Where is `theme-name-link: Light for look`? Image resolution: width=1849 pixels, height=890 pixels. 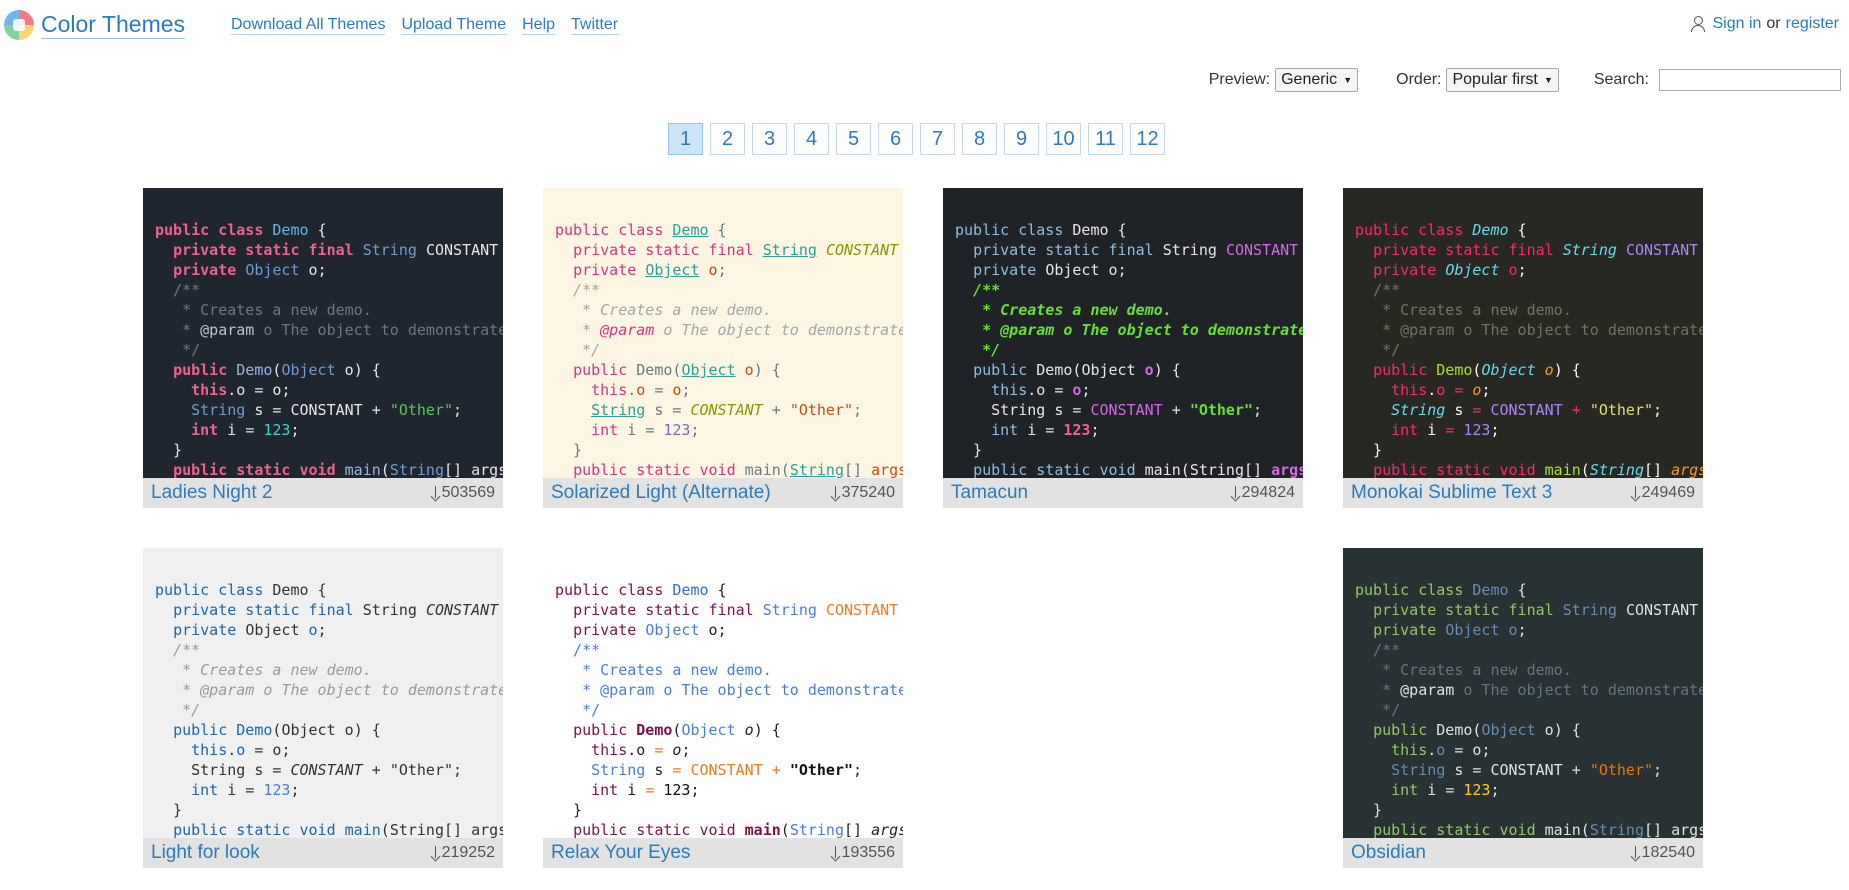 theme-name-link: Light for look is located at coordinates (205, 853).